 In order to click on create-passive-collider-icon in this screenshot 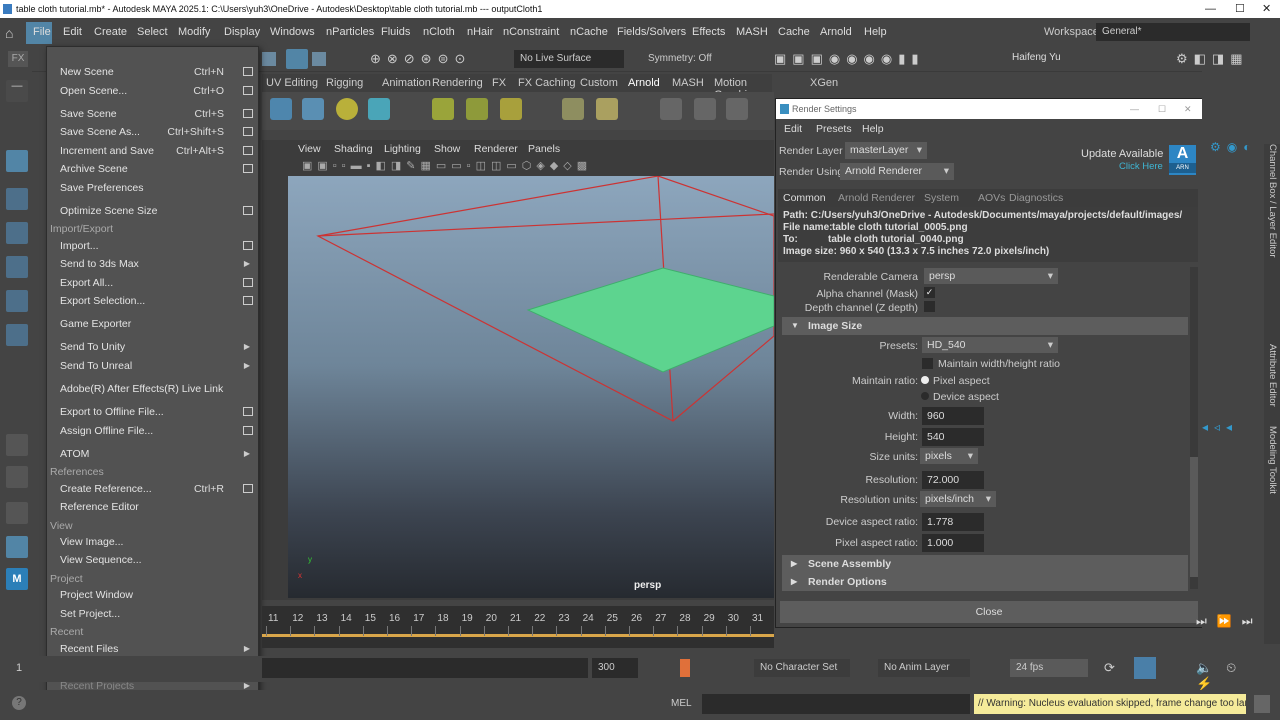, I will do `click(281, 109)`.